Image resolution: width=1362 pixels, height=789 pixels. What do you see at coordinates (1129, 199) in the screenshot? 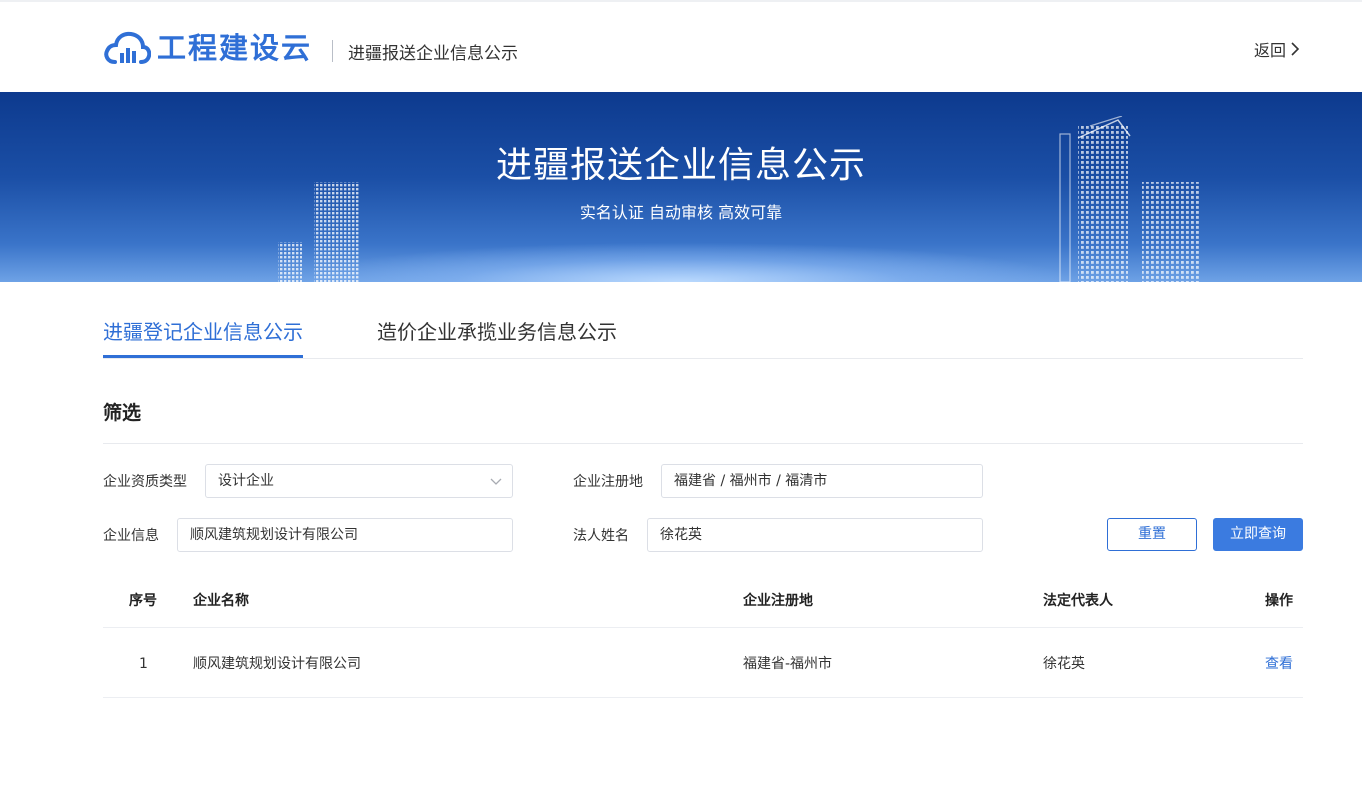
I see `building-illustration-right` at bounding box center [1129, 199].